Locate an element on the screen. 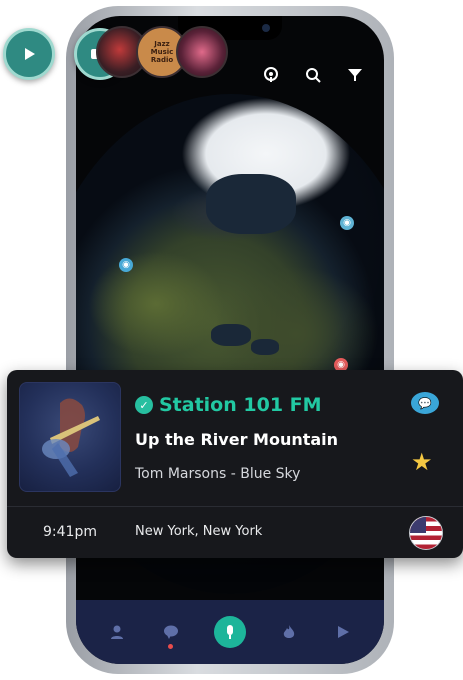 The height and width of the screenshot is (680, 463). header-actions is located at coordinates (313, 75).